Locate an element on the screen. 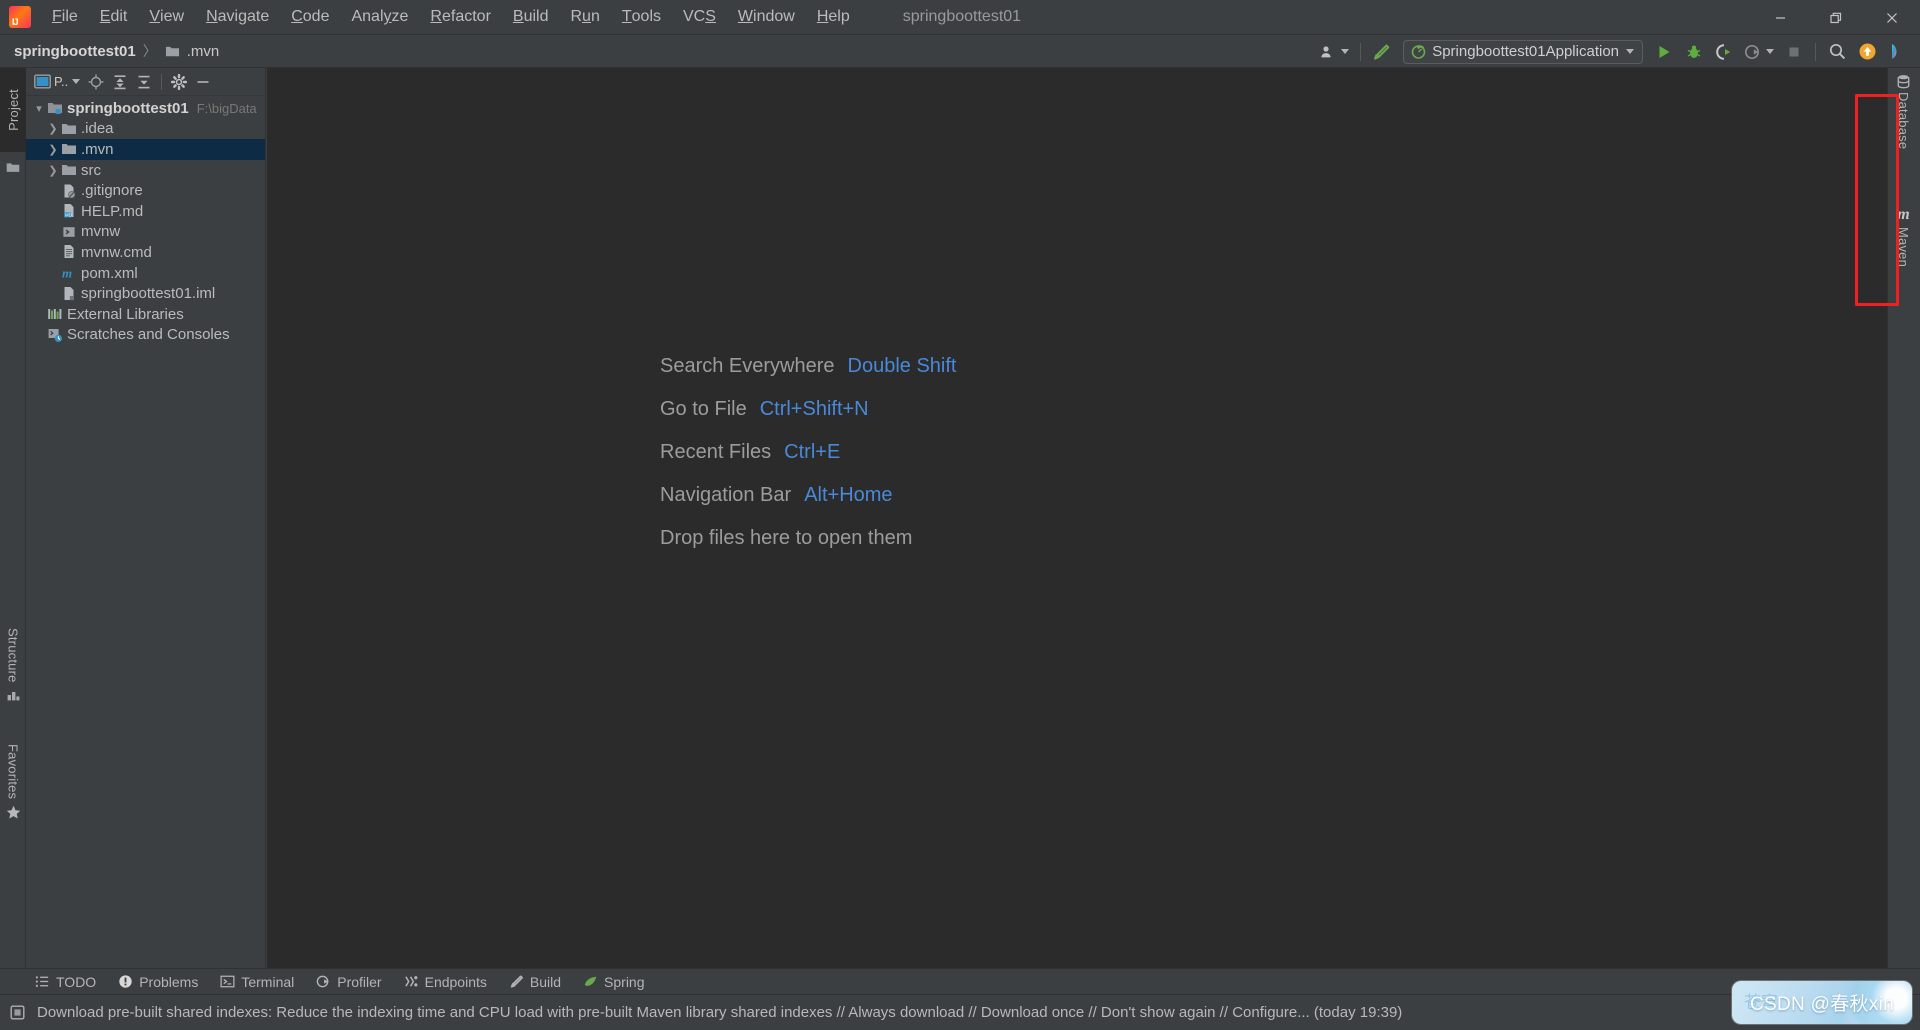 The width and height of the screenshot is (1920, 1030). chevron-down-icon is located at coordinates (76, 81).